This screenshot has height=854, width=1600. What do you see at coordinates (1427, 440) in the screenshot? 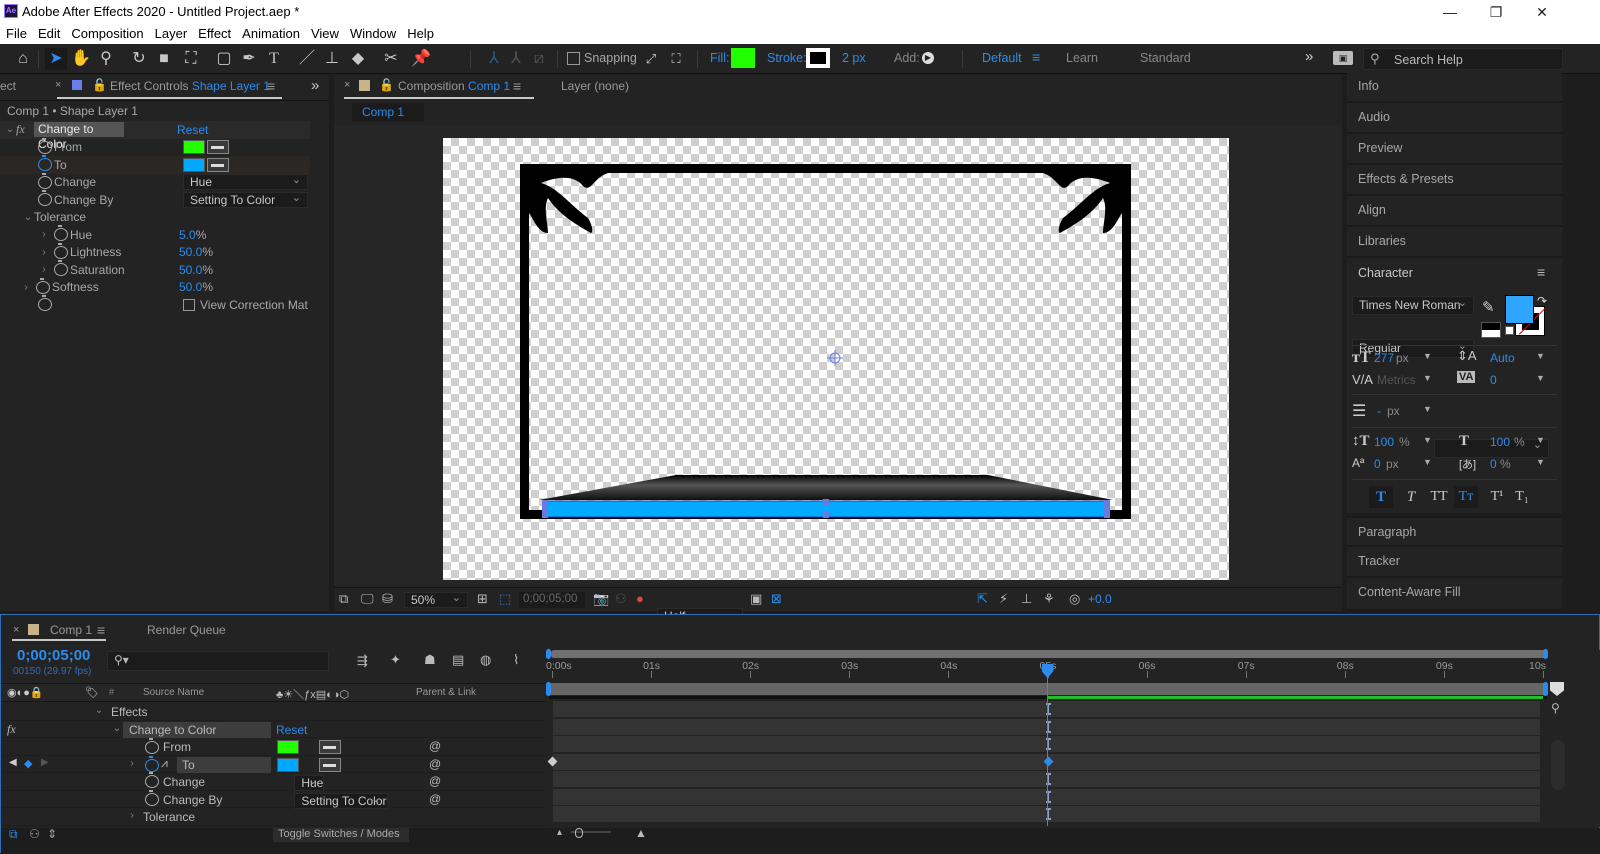
I see `vscale-dropdown-icon: ▼` at bounding box center [1427, 440].